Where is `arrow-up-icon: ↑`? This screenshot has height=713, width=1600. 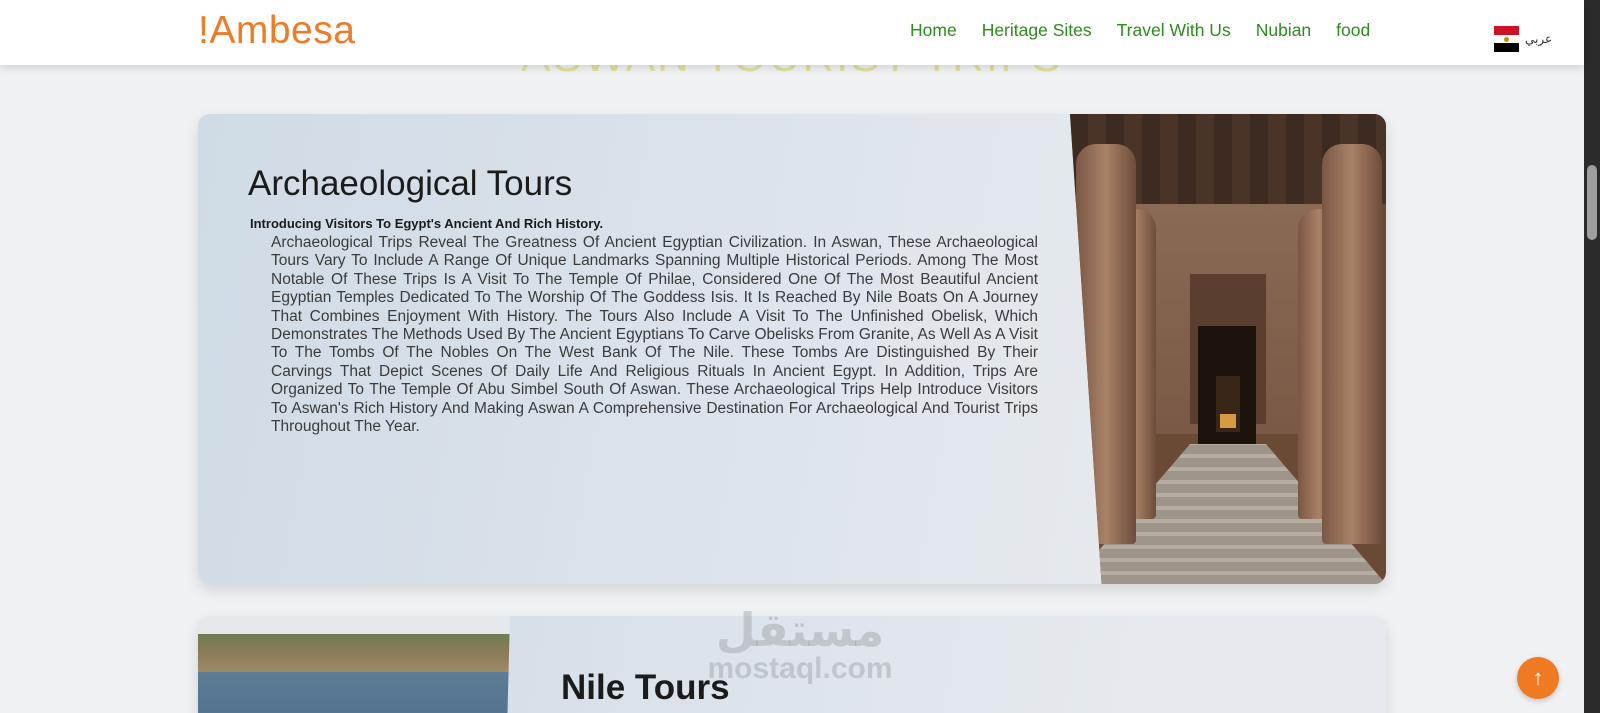 arrow-up-icon: ↑ is located at coordinates (1538, 677).